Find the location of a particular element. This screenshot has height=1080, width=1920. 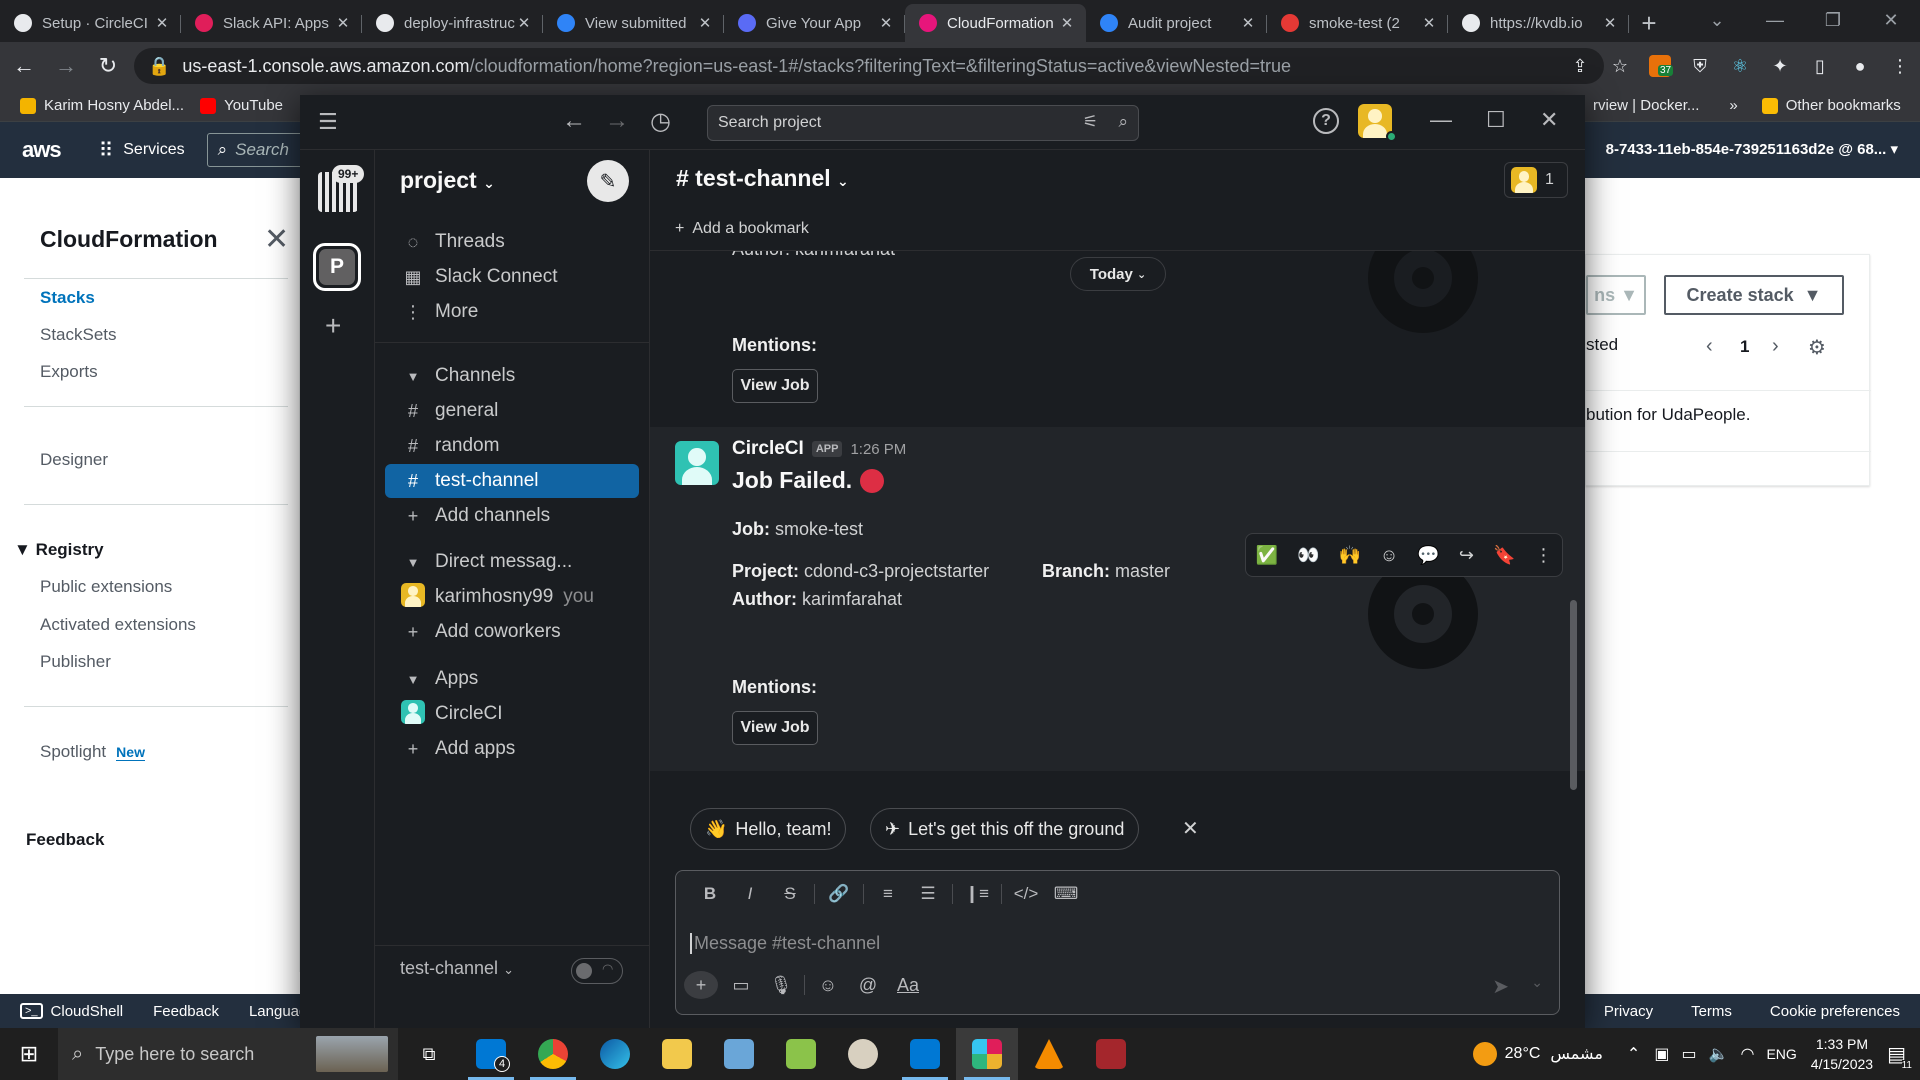

hamburger-menu-icon: ☰ is located at coordinates (328, 122).